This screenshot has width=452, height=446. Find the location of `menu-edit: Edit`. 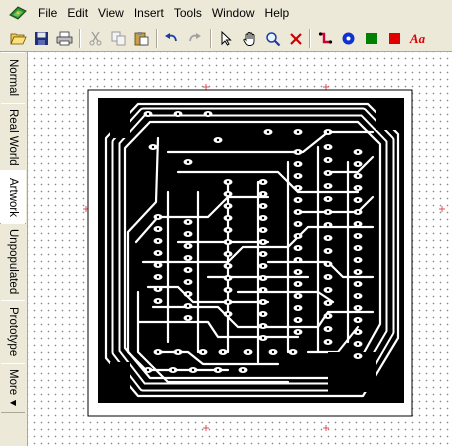

menu-edit: Edit is located at coordinates (77, 13).